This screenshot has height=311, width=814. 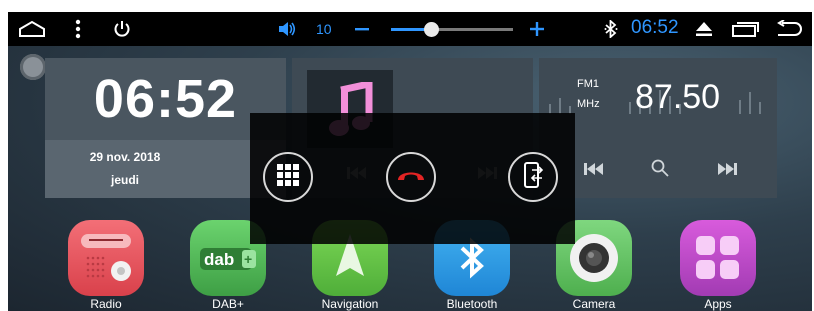 I want to click on bluetooth-icon, so click(x=611, y=29).